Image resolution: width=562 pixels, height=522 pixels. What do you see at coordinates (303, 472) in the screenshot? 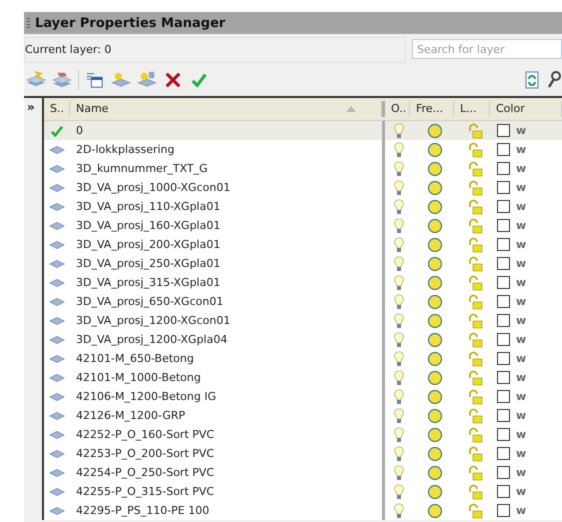
I see `layer-row: 42254-P_O_250-Sort PVC w` at bounding box center [303, 472].